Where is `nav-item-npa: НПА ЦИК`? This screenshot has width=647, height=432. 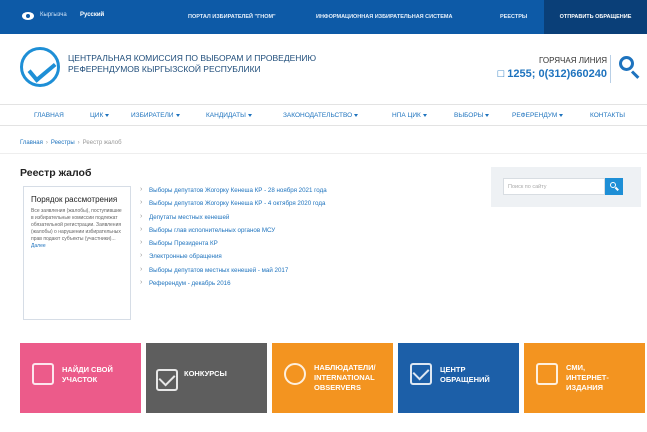
nav-item-npa: НПА ЦИК is located at coordinates (409, 115).